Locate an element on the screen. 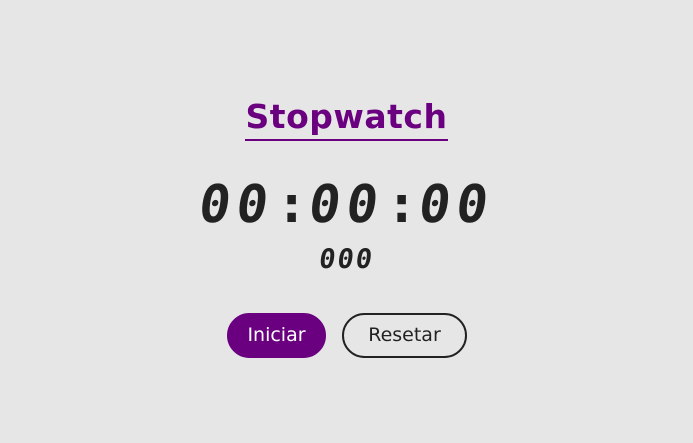  page-title-container: Stopwatch is located at coordinates (346, 118).